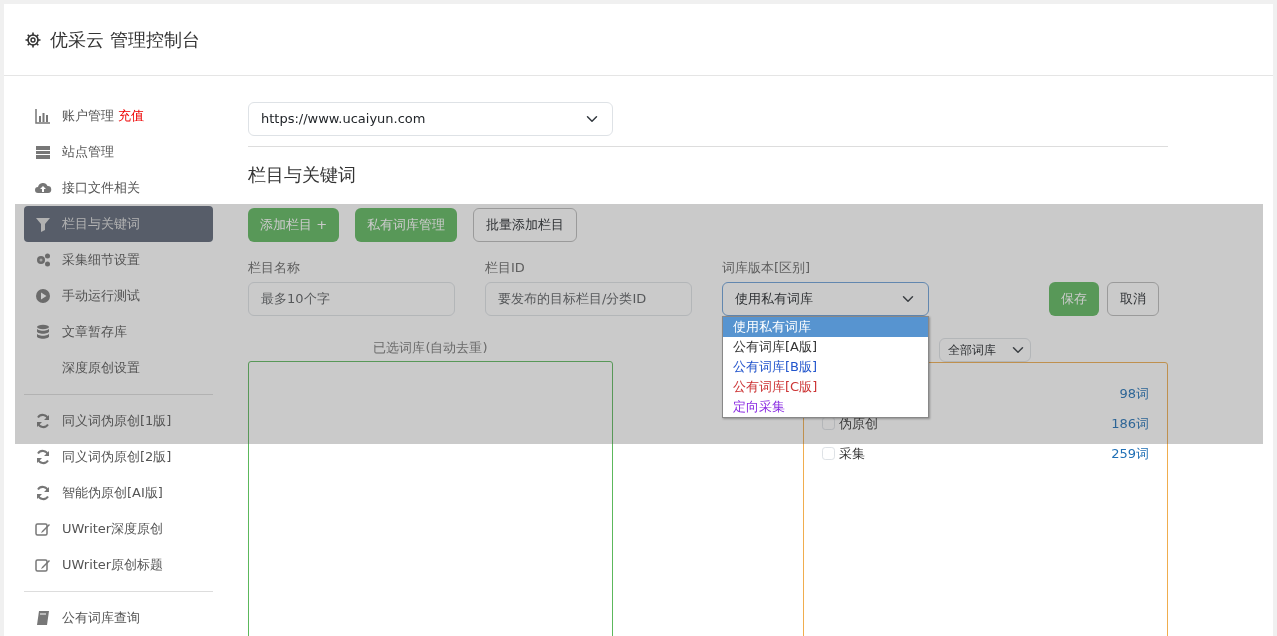  I want to click on dropdown-option: 公有词库[C版], so click(825, 386).